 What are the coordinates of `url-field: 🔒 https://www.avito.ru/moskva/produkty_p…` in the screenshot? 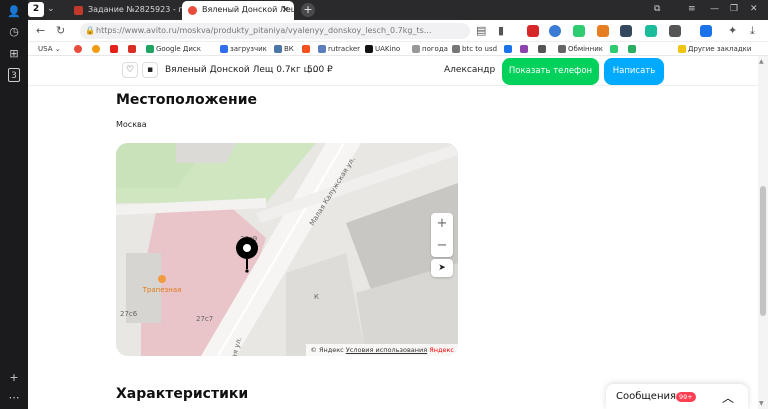 It's located at (275, 31).